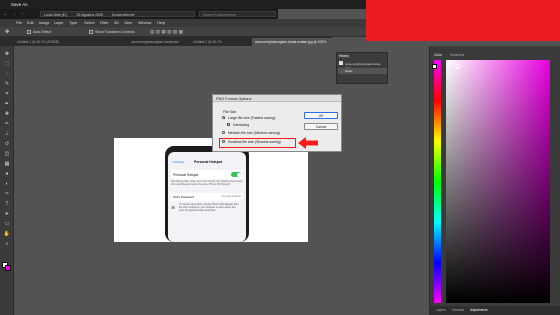 This screenshot has height=315, width=560. What do you see at coordinates (116, 23) in the screenshot?
I see `menu-3d: 3D` at bounding box center [116, 23].